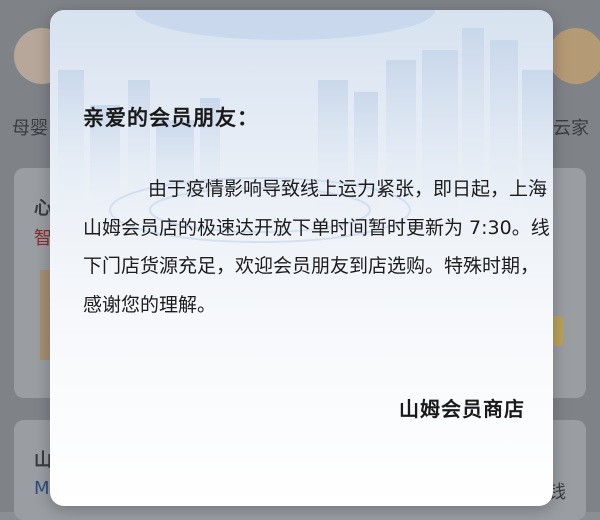  Describe the element at coordinates (30, 127) in the screenshot. I see `category-label-left: 母婴` at that location.